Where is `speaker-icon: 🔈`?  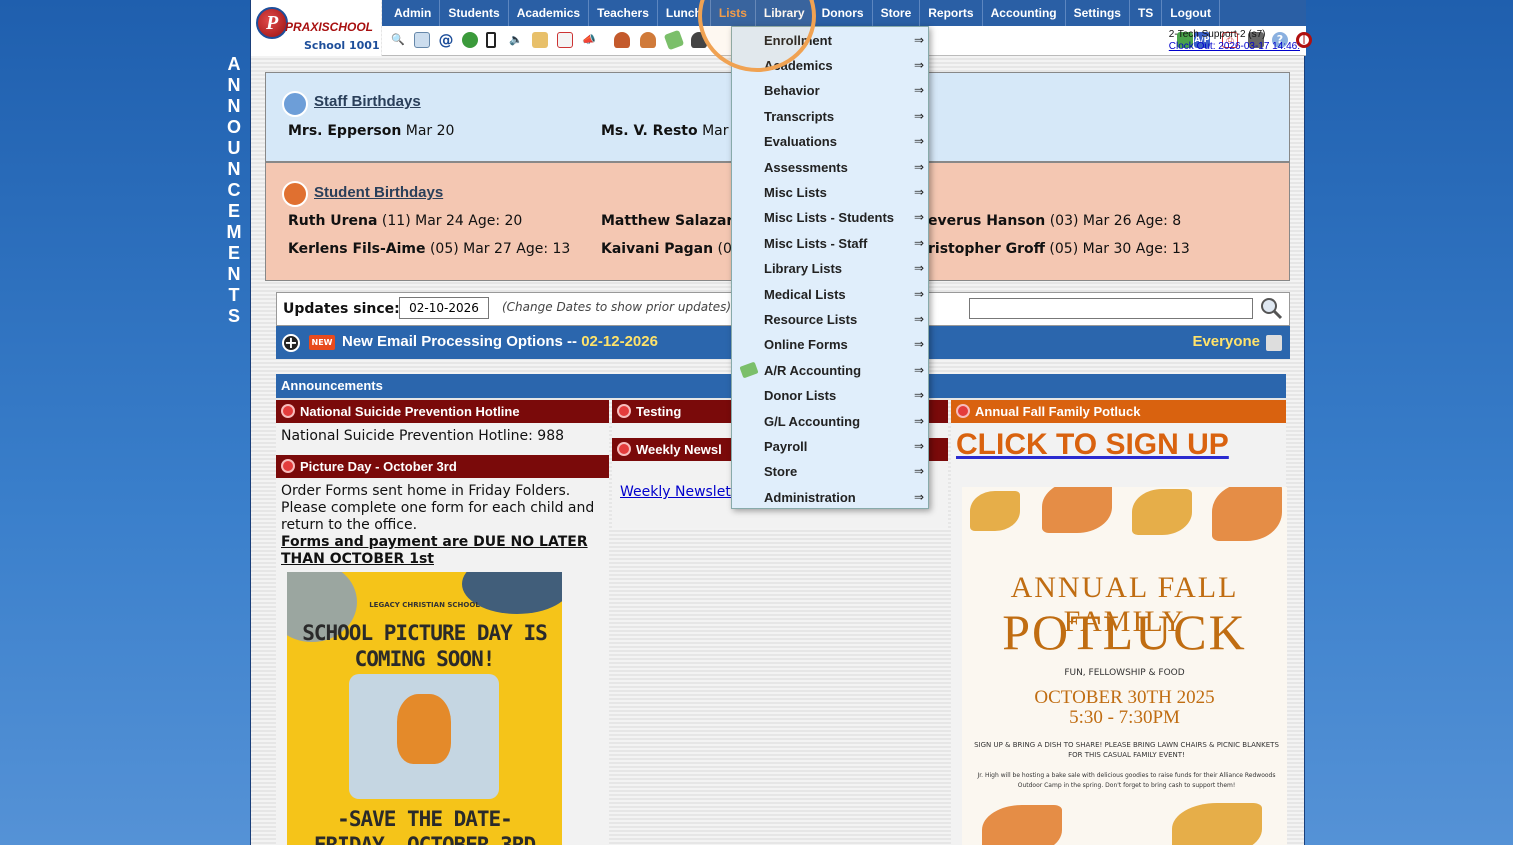
speaker-icon: 🔈 is located at coordinates (516, 40).